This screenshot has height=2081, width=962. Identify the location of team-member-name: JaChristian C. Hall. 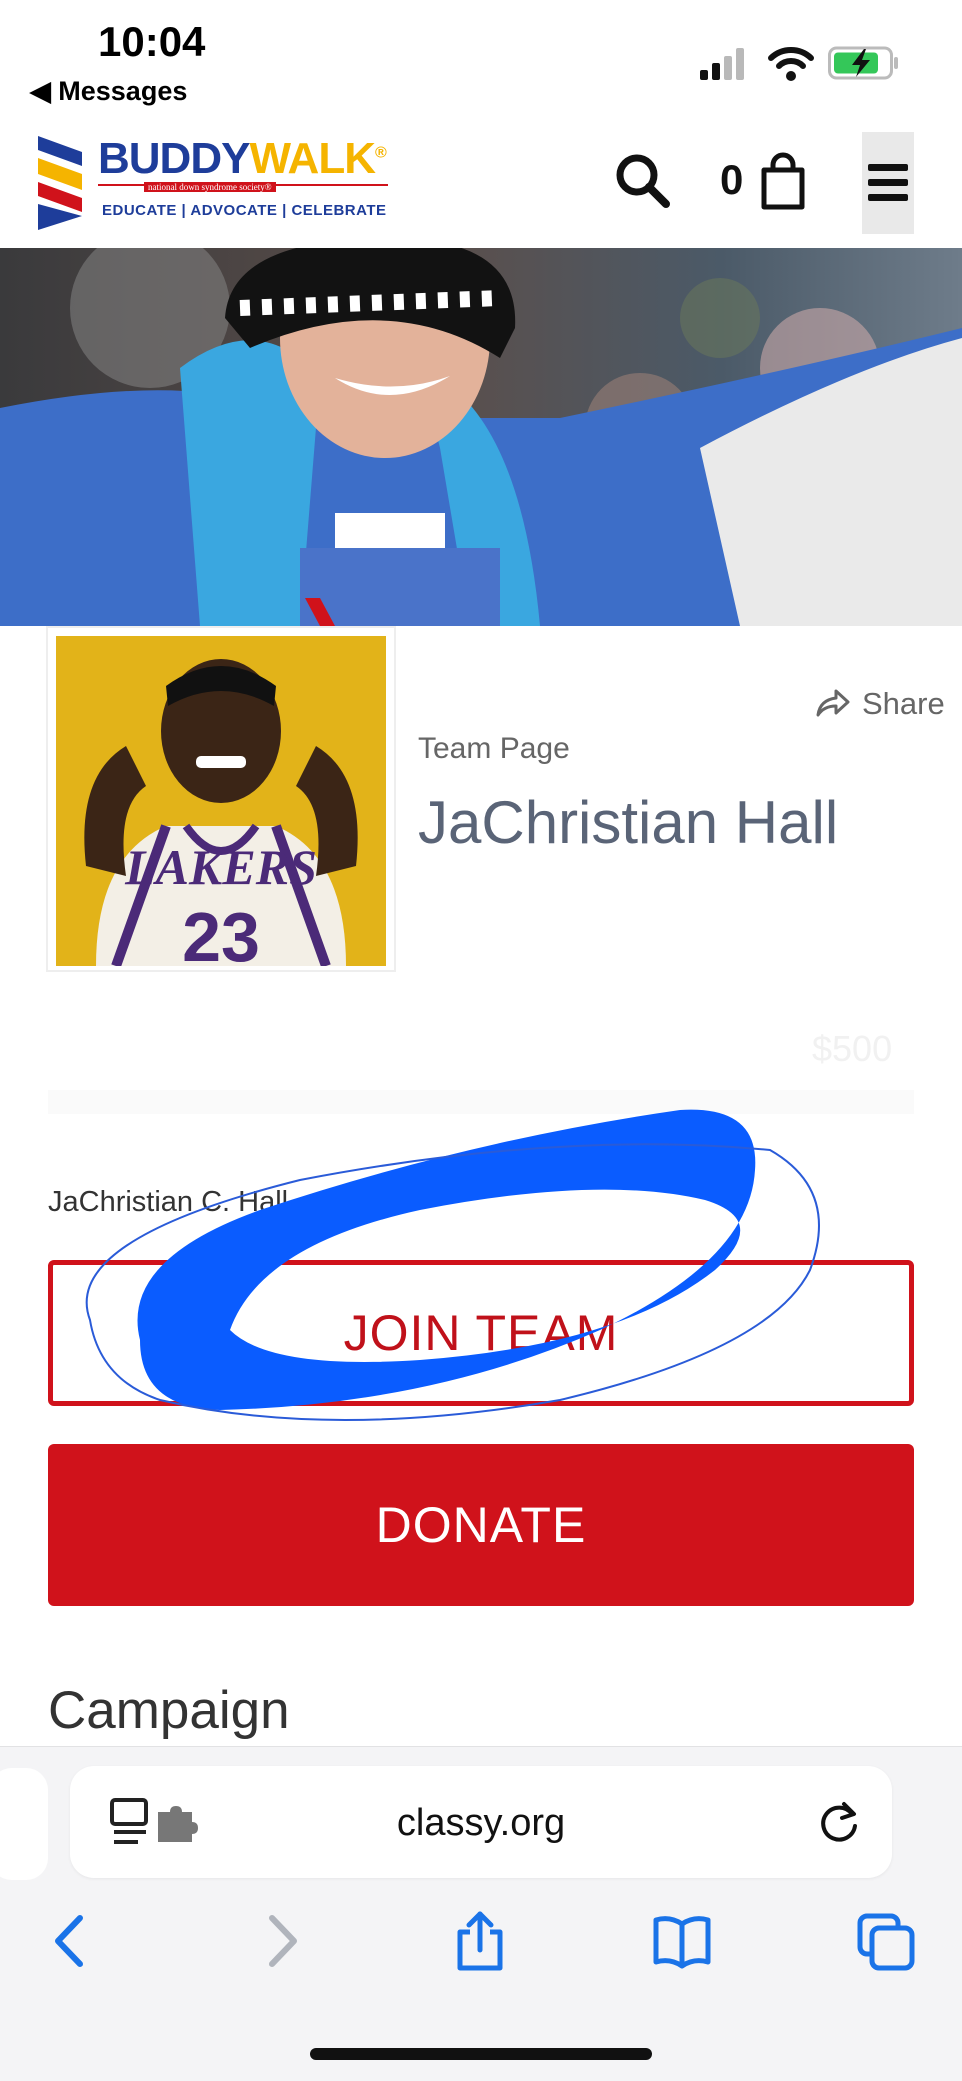
(168, 1202).